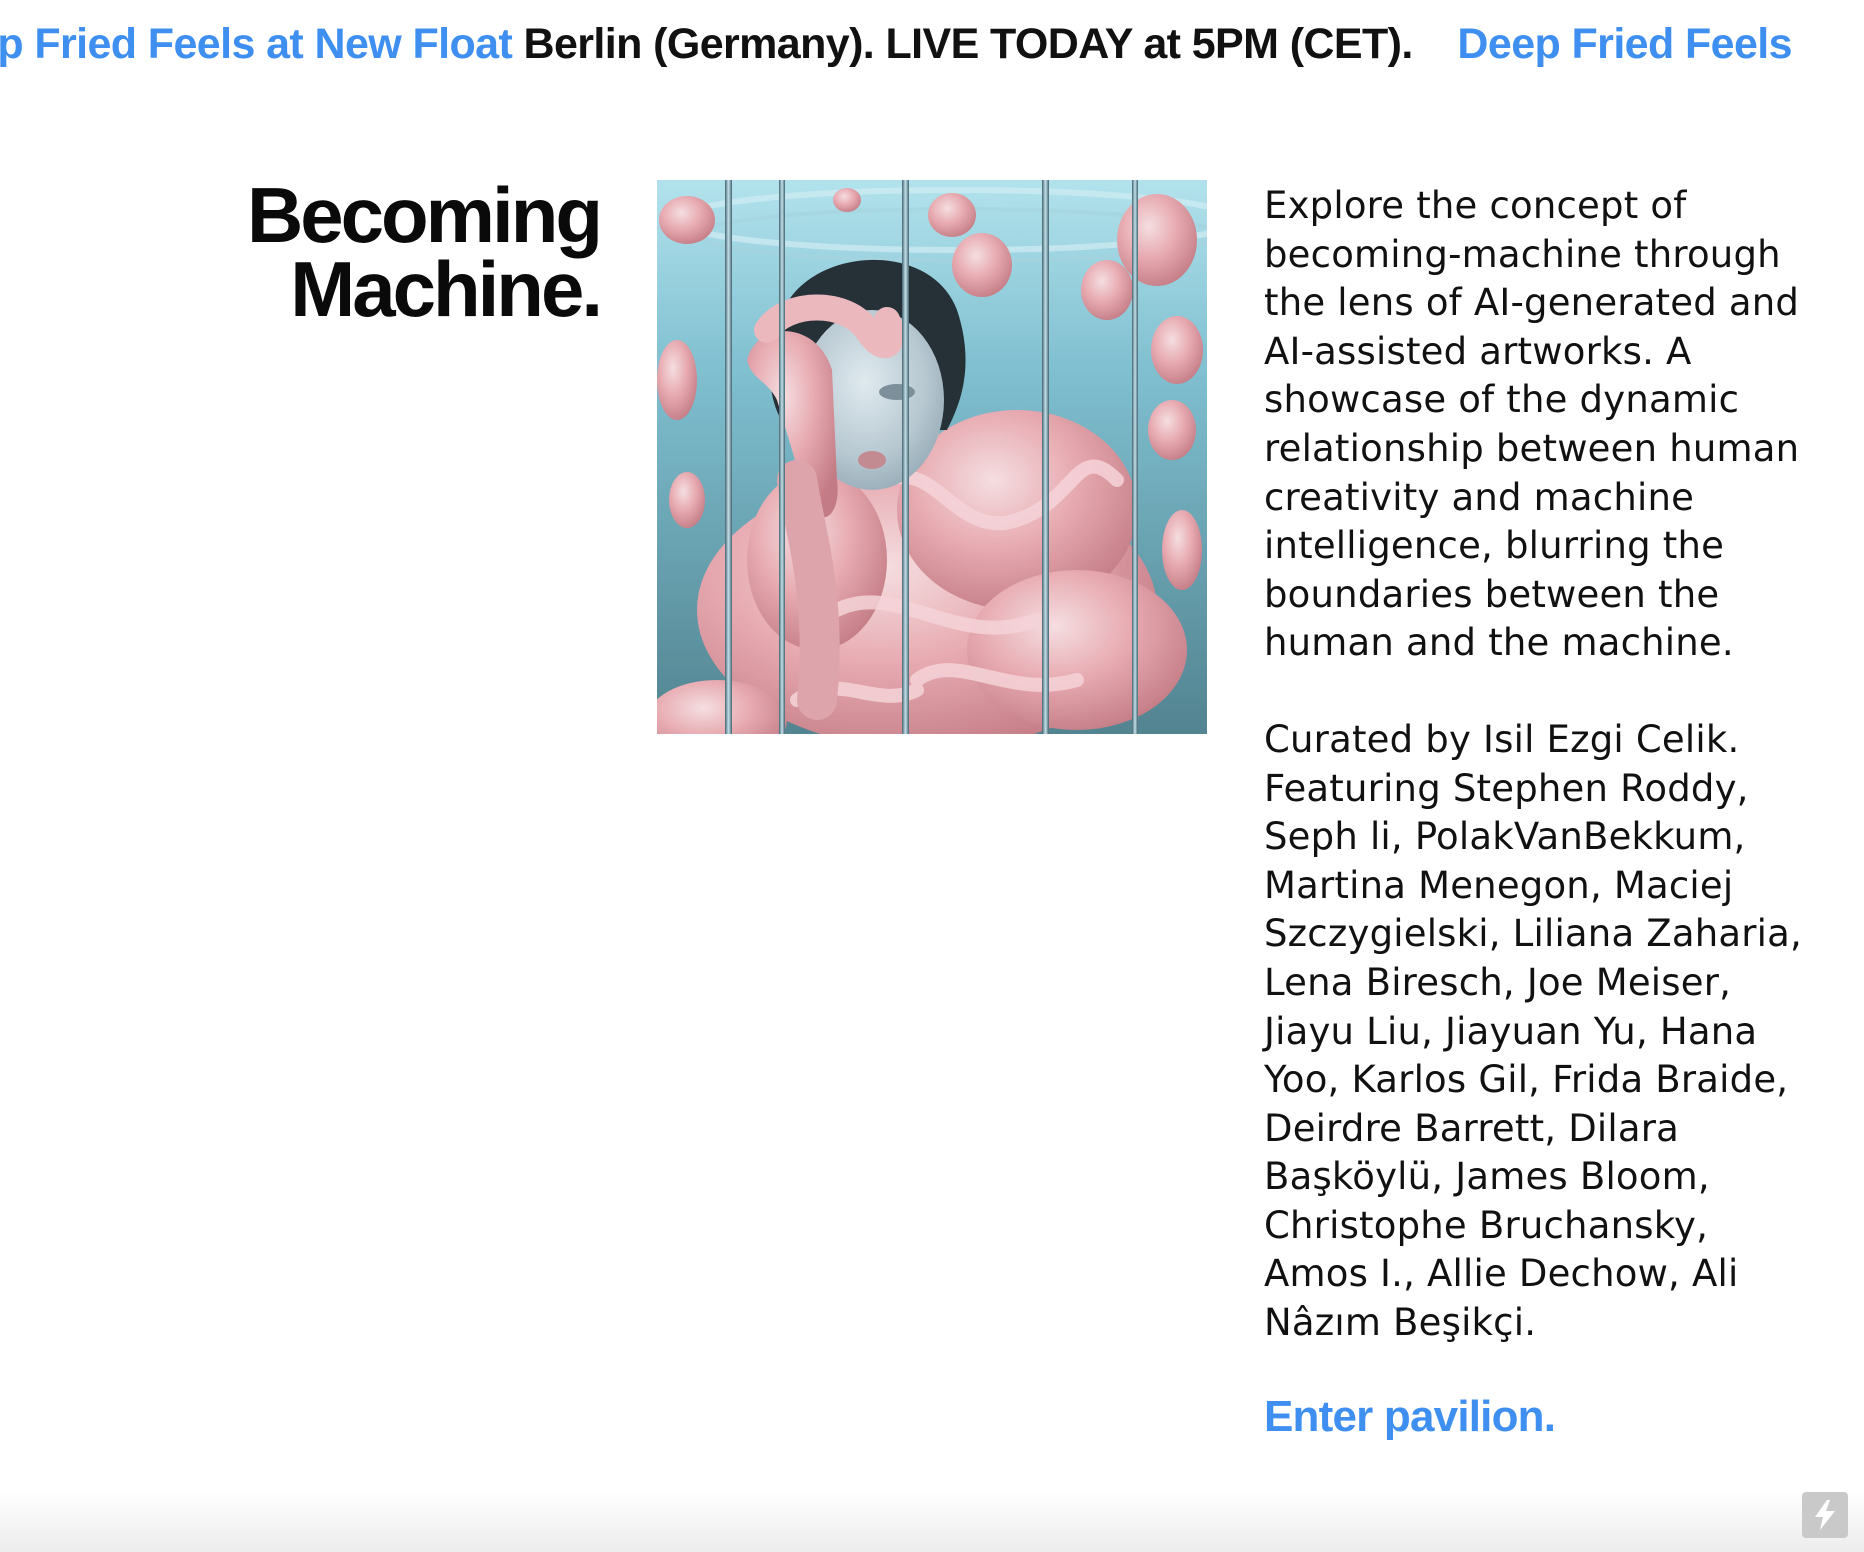 The image size is (1864, 1552). I want to click on ticker-link-event-repeat: Deep Fried Feels, so click(1624, 44).